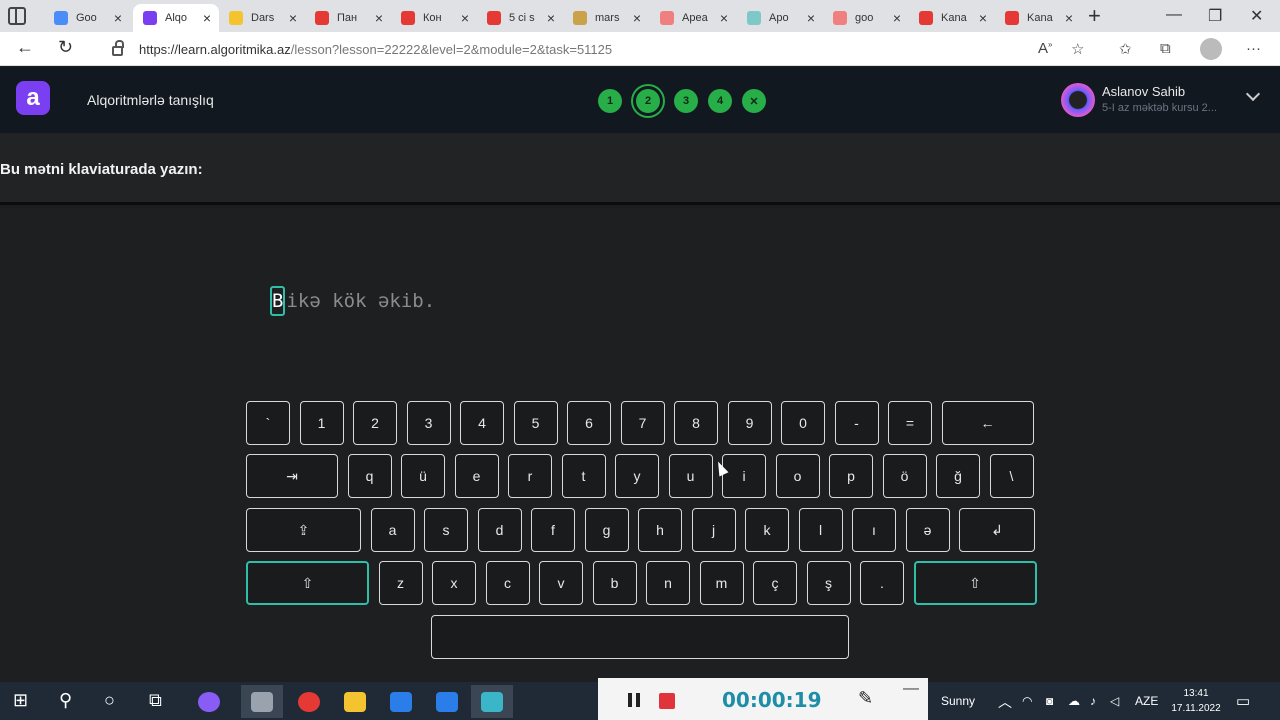 This screenshot has width=1280, height=720. What do you see at coordinates (904, 476) in the screenshot?
I see `keyboard-key: ö` at bounding box center [904, 476].